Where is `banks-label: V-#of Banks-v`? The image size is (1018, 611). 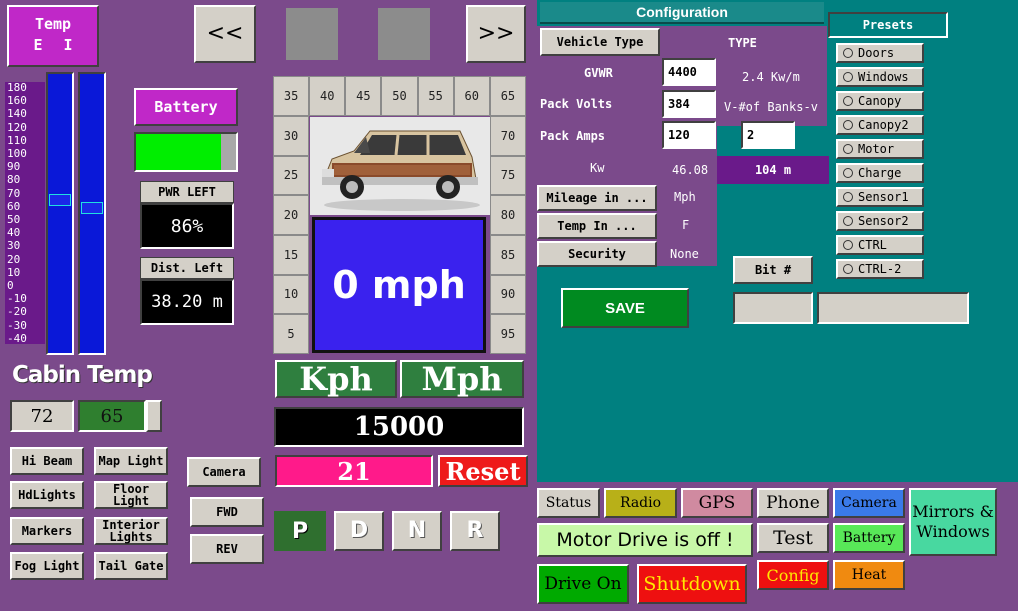 banks-label: V-#of Banks-v is located at coordinates (771, 107).